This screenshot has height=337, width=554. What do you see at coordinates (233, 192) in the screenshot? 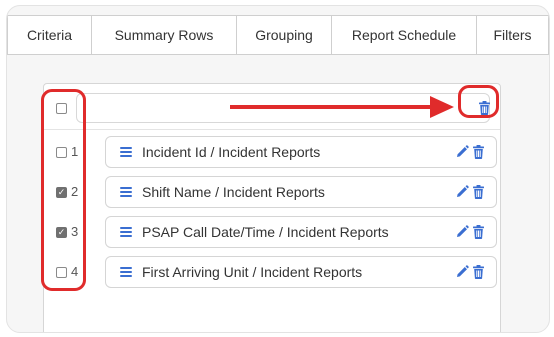
I see `row-label: Shift Name / Incident Reports` at bounding box center [233, 192].